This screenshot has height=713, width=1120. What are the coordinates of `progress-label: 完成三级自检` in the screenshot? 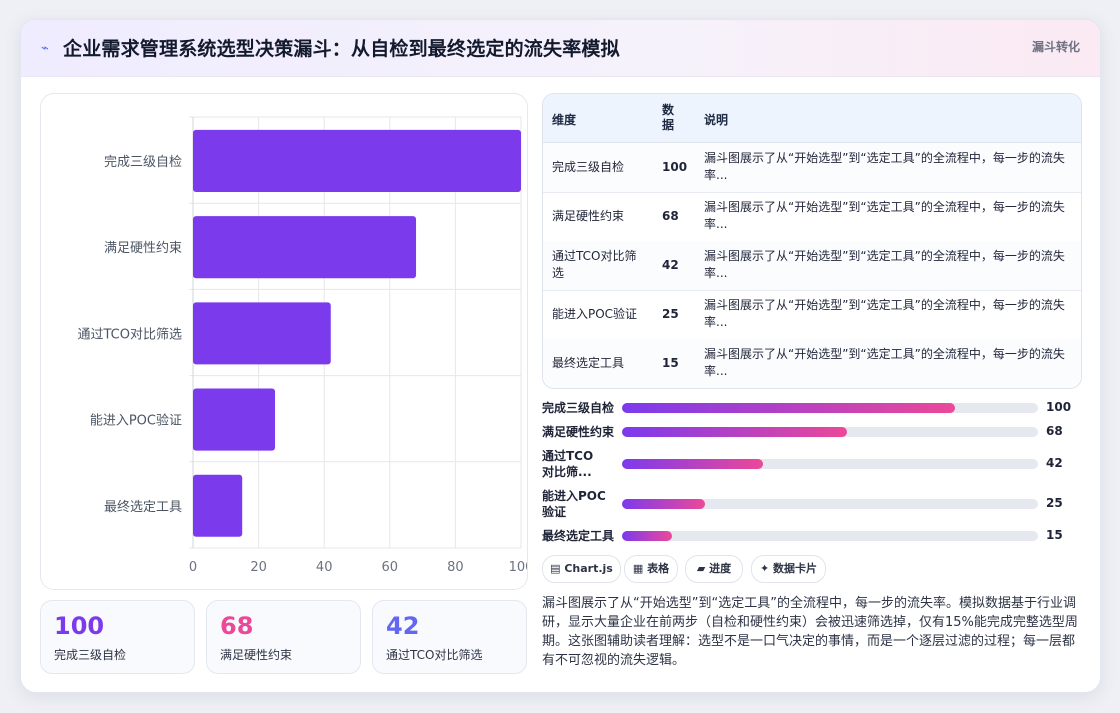 It's located at (578, 408).